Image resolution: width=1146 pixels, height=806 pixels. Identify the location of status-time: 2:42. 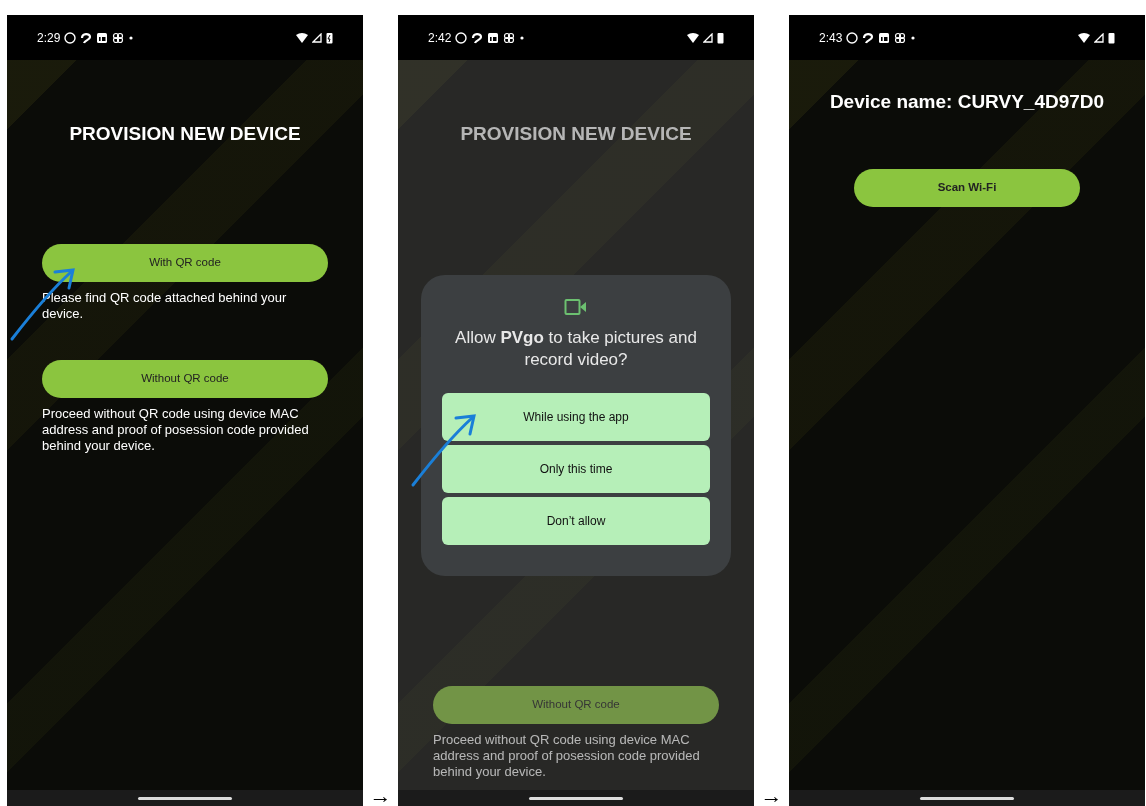
(440, 38).